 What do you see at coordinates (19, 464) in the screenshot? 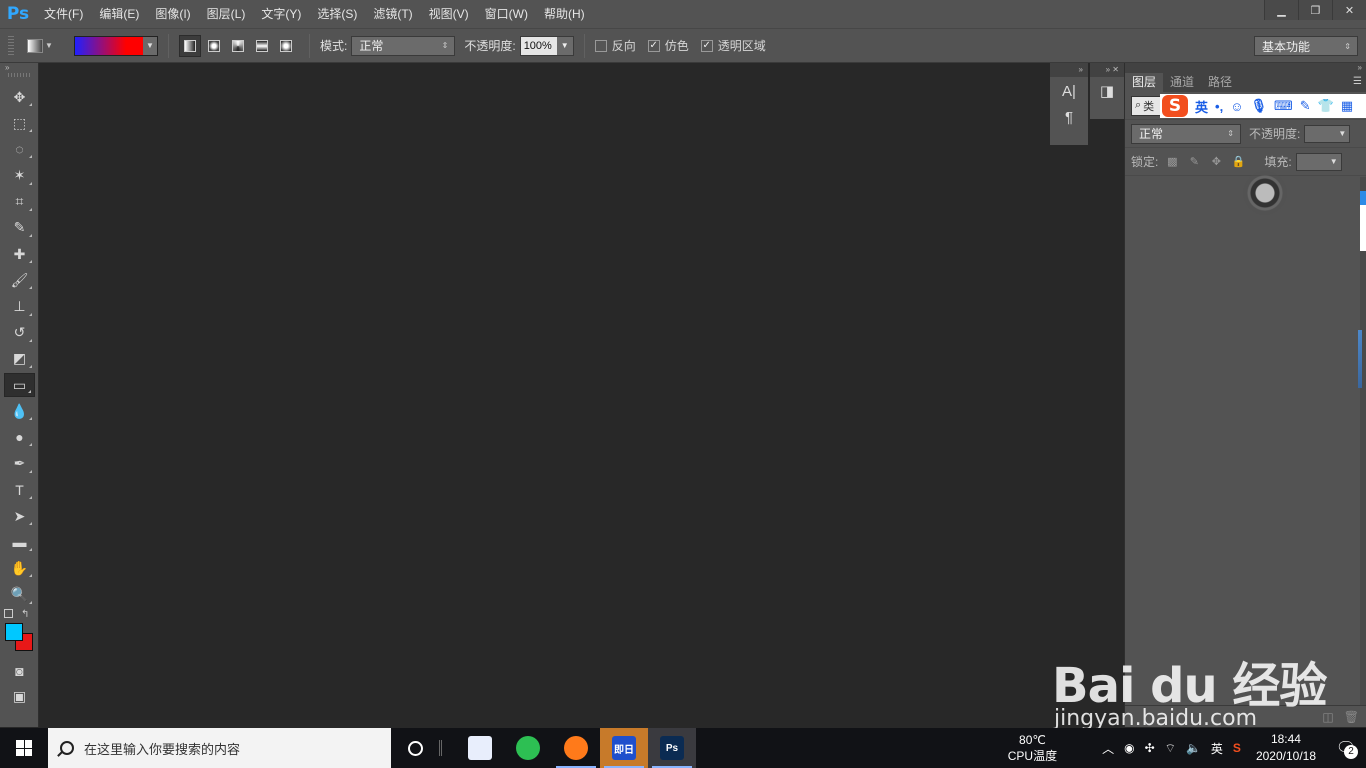
I see `pen-tool: ✒` at bounding box center [19, 464].